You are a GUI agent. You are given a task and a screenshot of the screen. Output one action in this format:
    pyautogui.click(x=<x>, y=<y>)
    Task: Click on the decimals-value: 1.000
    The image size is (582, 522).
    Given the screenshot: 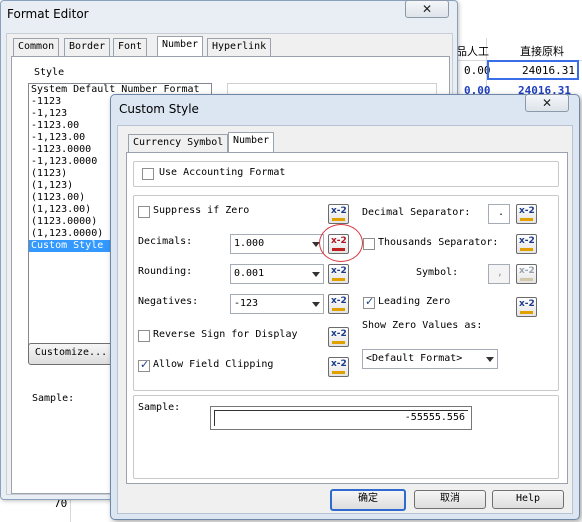 What is the action you would take?
    pyautogui.click(x=249, y=243)
    